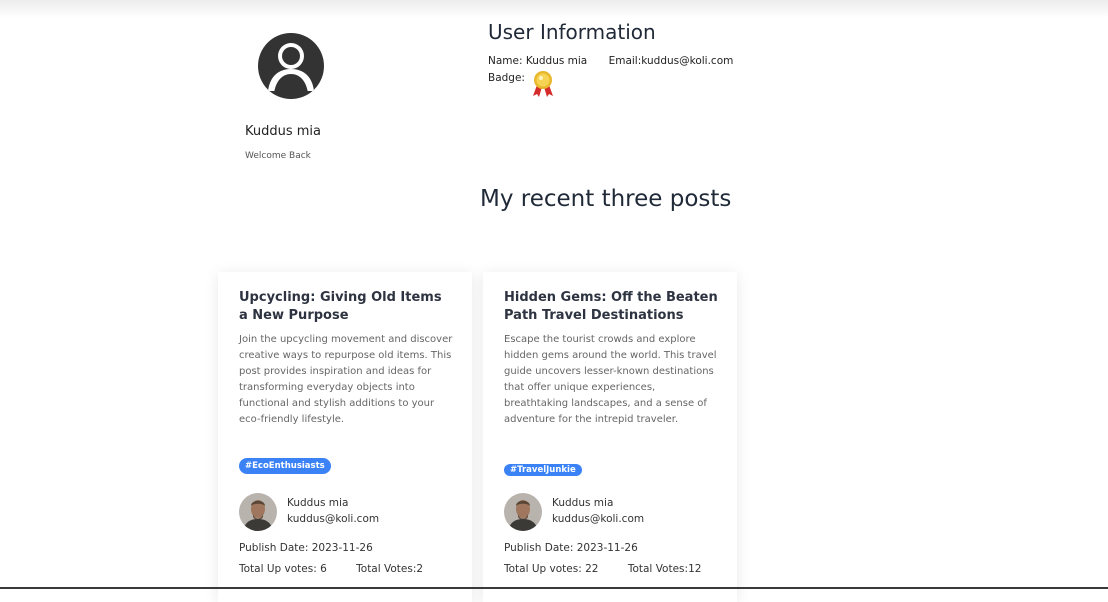 The width and height of the screenshot is (1108, 602). Describe the element at coordinates (278, 156) in the screenshot. I see `welcome-text: Welcome Back` at that location.